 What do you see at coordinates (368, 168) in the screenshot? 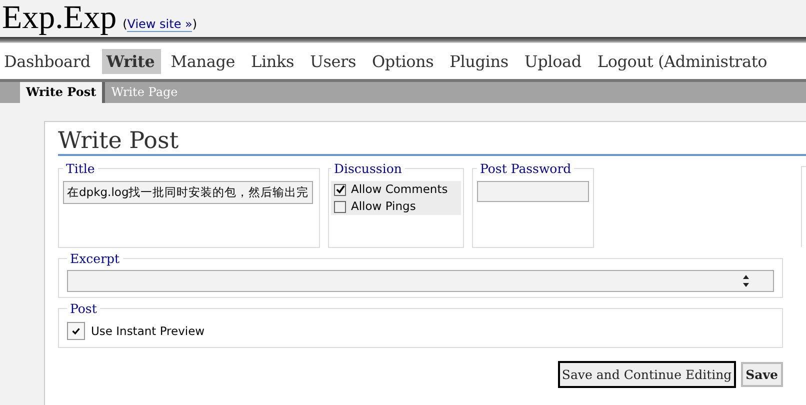
I see `fieldset-legend: Discussion` at bounding box center [368, 168].